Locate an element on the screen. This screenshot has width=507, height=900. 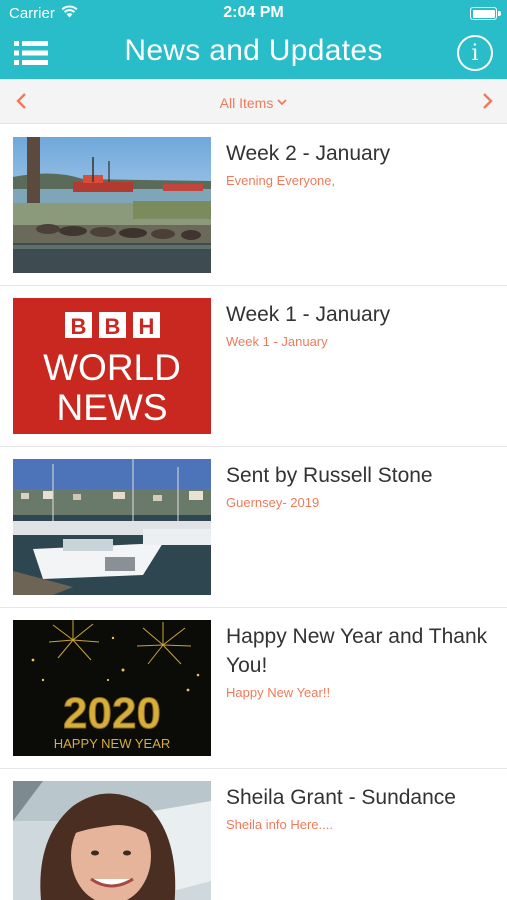
bbh-world-news-logo: B B H WORLD NEWS is located at coordinates (112, 366).